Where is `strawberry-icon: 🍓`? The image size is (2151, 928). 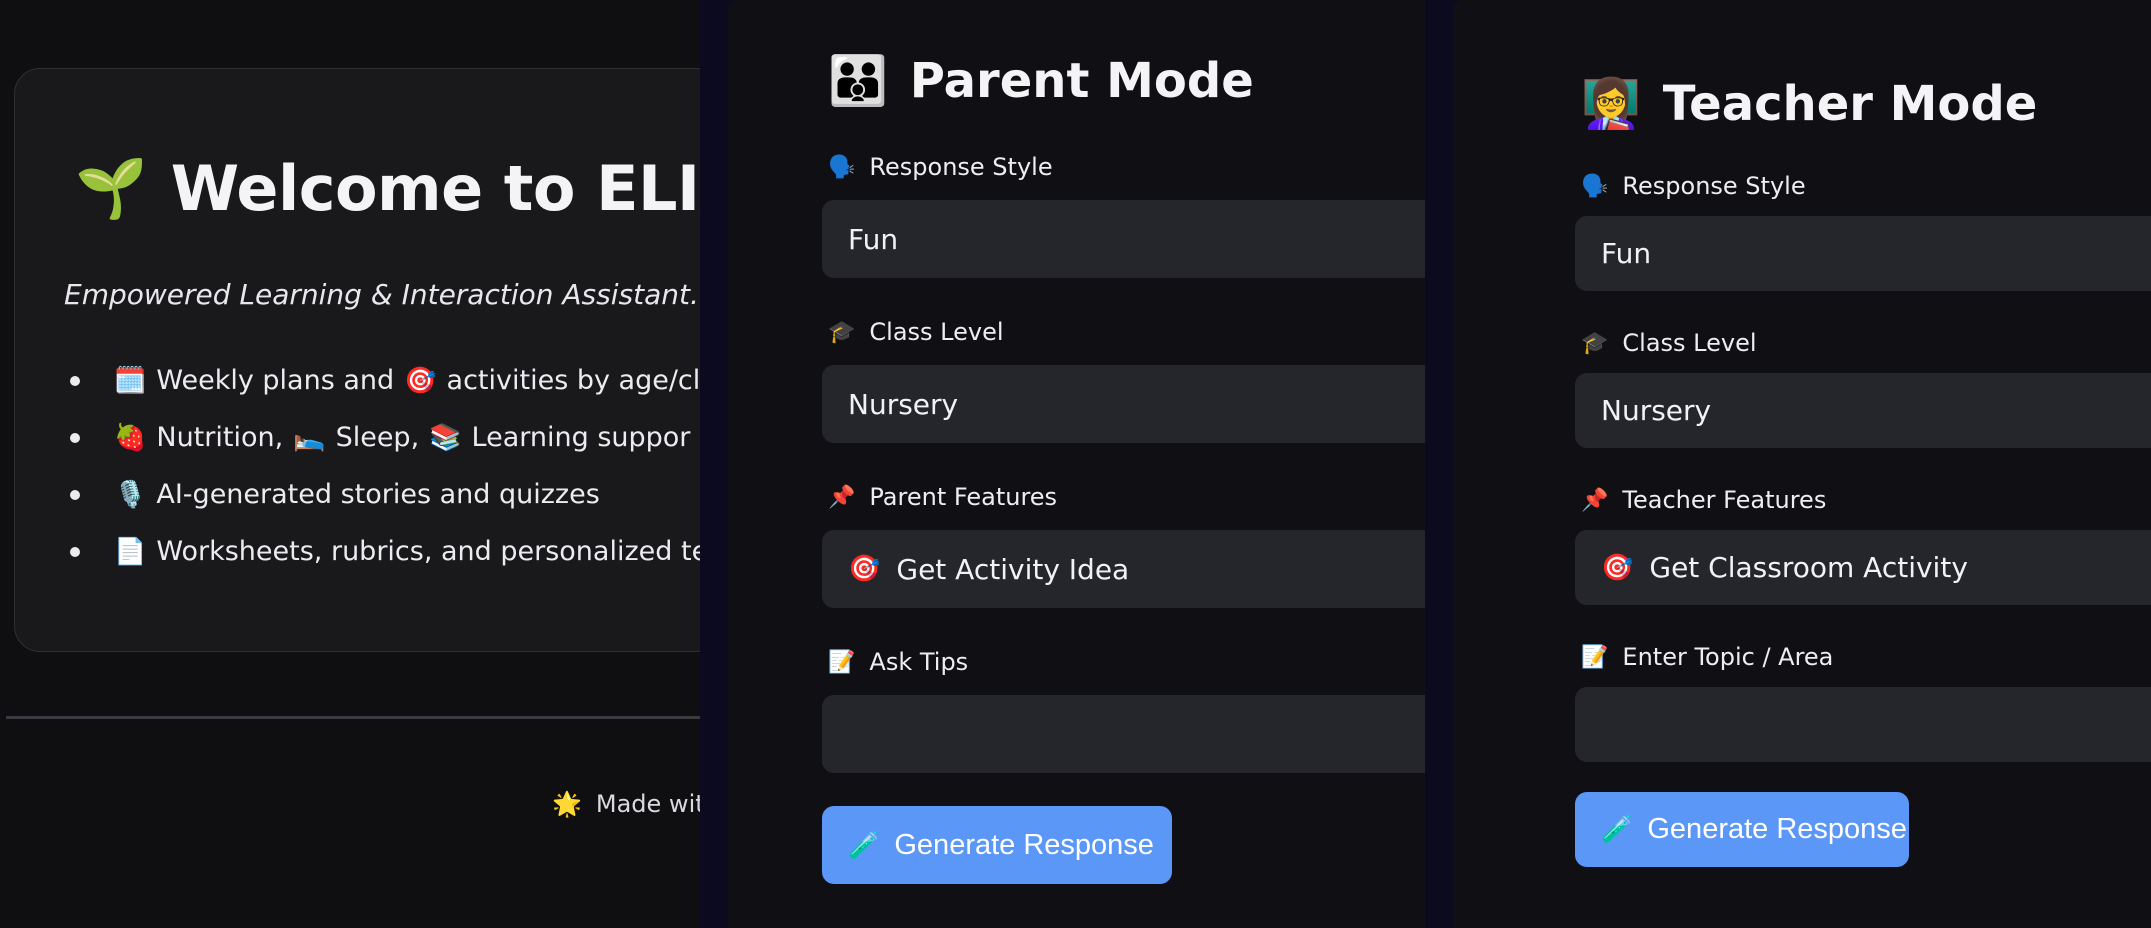 strawberry-icon: 🍓 is located at coordinates (130, 437).